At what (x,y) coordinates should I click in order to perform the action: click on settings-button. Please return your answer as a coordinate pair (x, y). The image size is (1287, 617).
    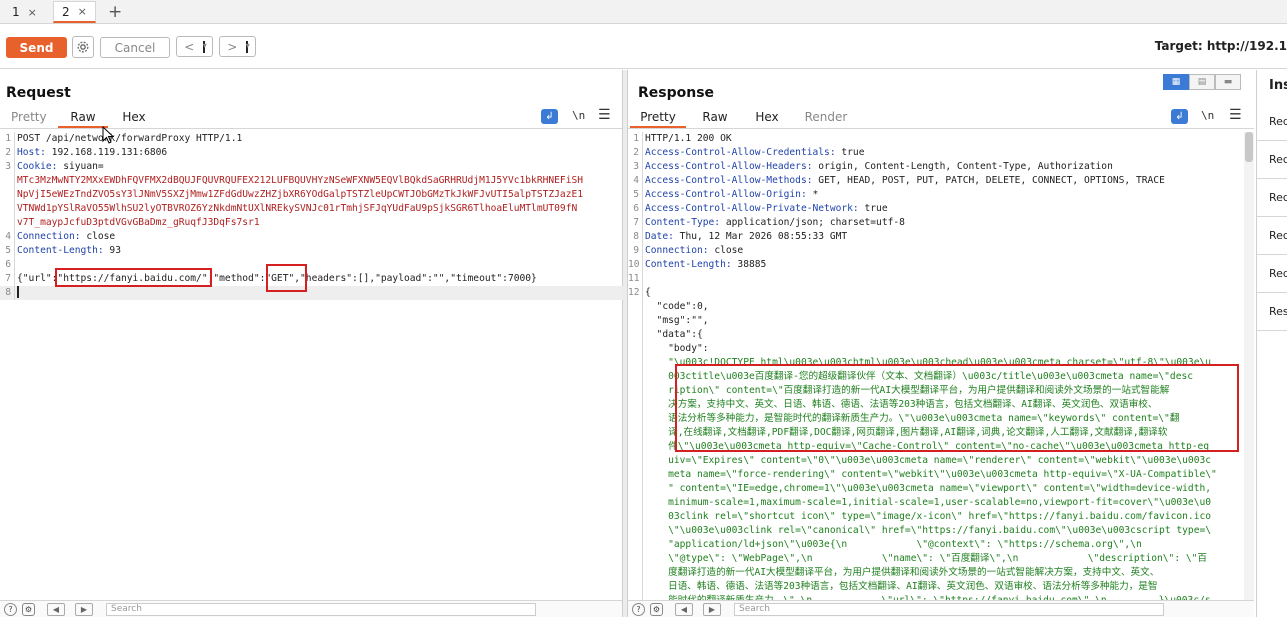
    Looking at the image, I should click on (83, 47).